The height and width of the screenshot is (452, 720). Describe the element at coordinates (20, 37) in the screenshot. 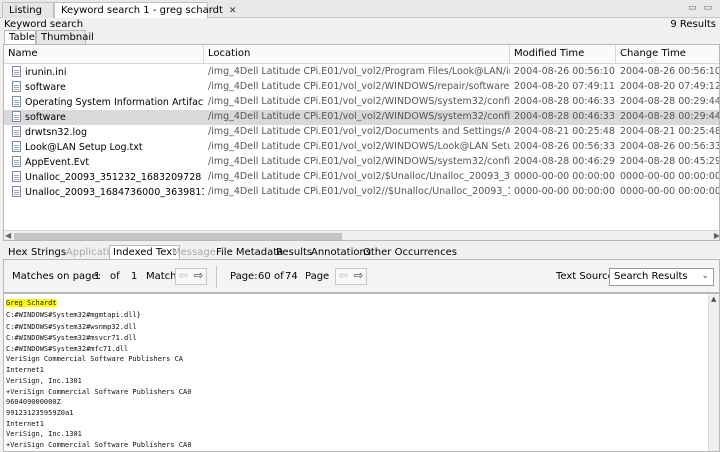

I see `tab-table: Table` at that location.